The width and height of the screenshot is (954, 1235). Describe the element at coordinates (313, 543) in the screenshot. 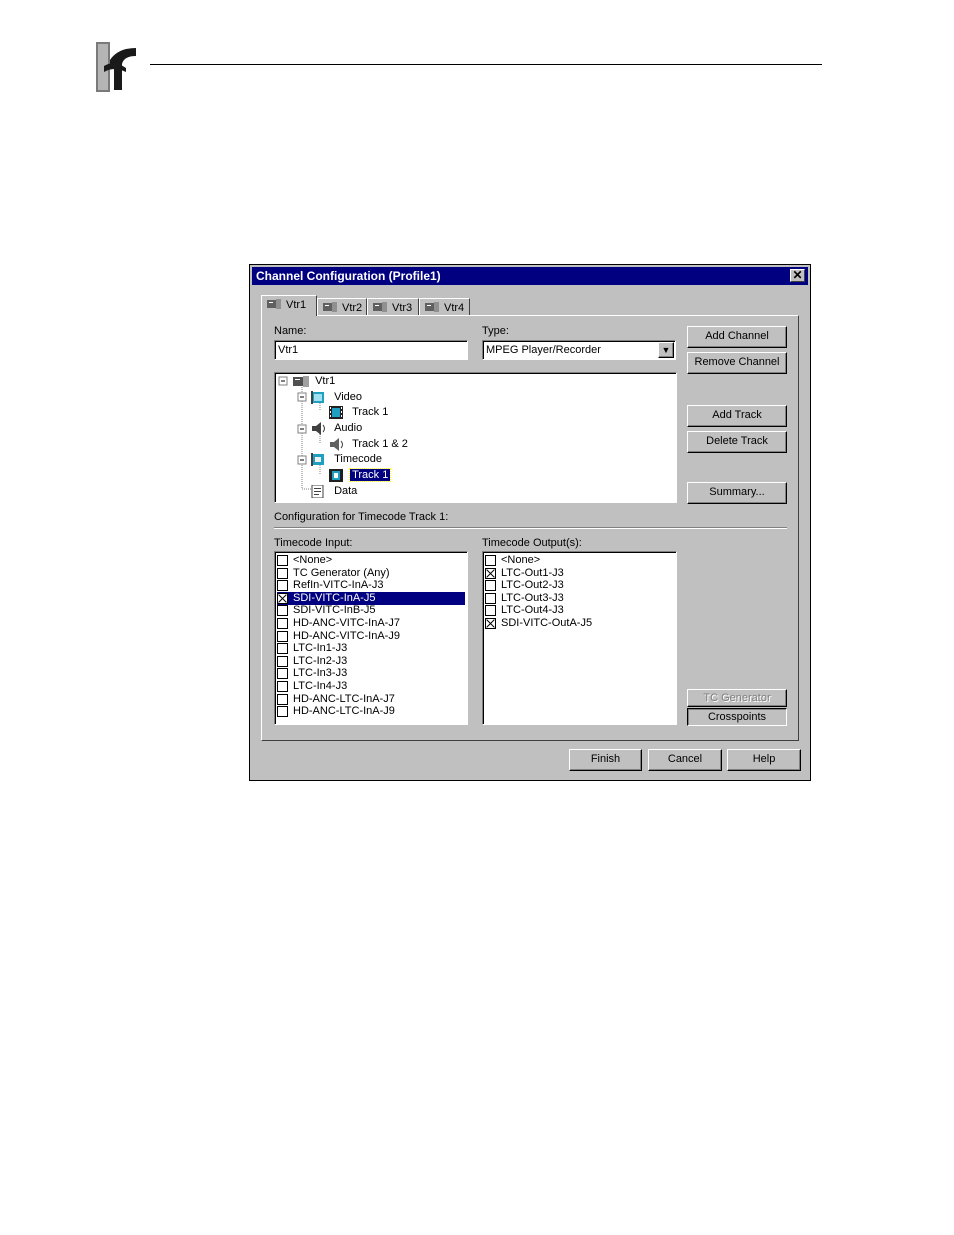

I see `timecode-input-label: Timecode Input:` at that location.